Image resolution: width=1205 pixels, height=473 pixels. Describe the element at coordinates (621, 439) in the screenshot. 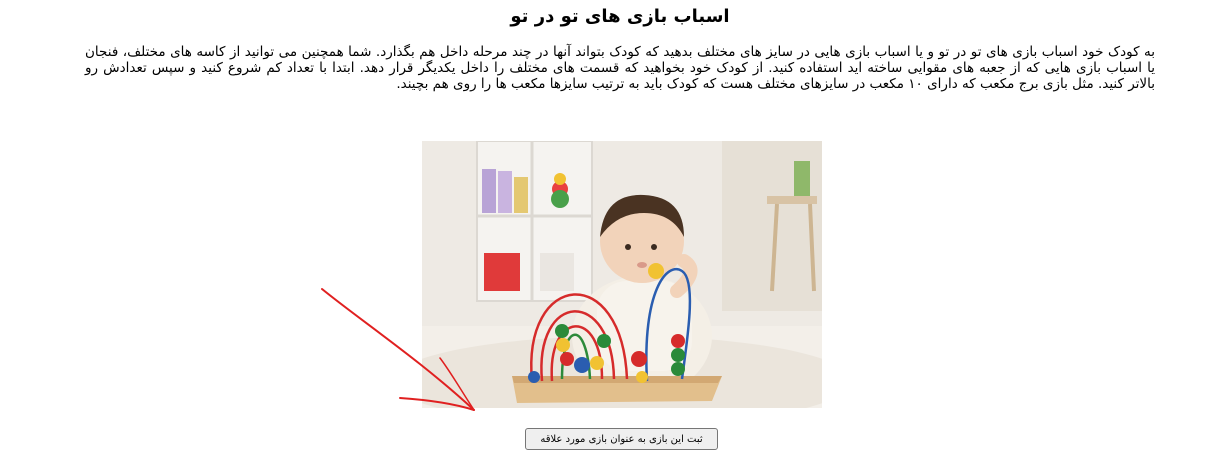

I see `save-as-favorite-game-button: ثبت این بازی به عنوان بازی مورد علاقه` at that location.